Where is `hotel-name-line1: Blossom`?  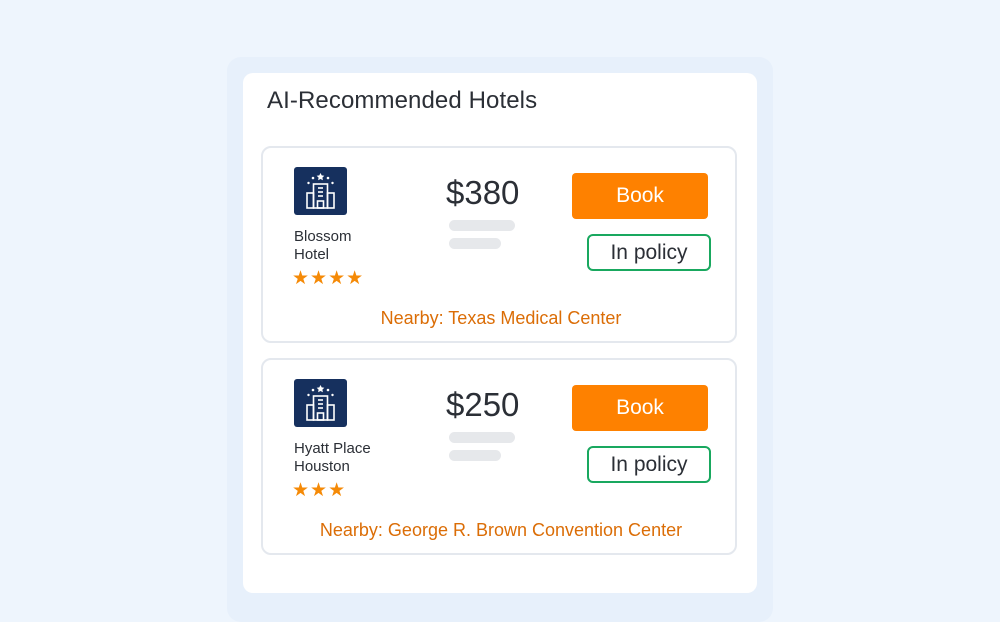
hotel-name-line1: Blossom is located at coordinates (323, 236).